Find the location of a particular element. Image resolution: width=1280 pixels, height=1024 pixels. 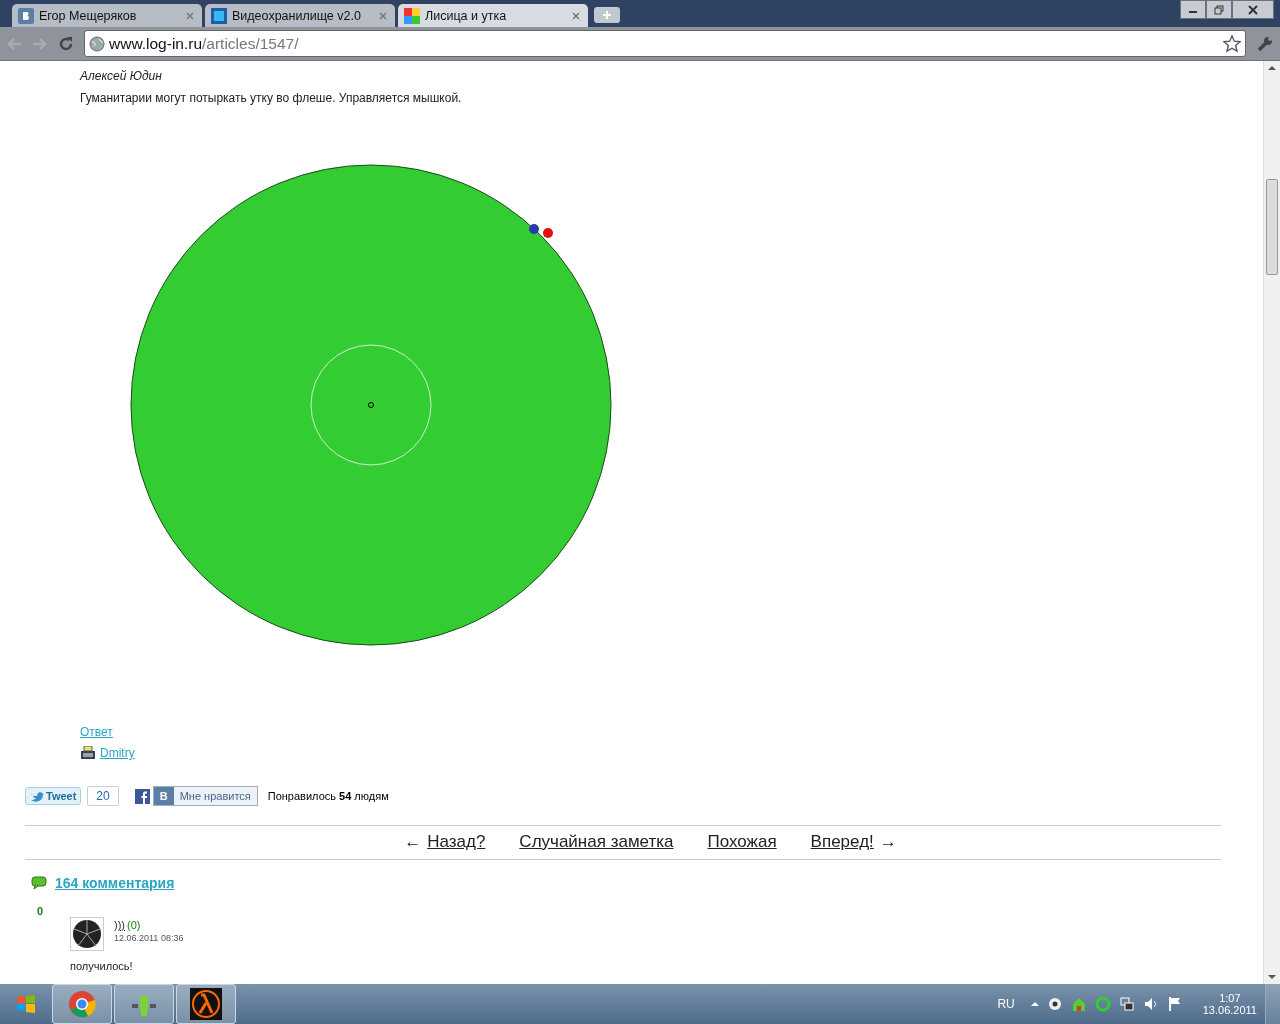

commenter-name: ))) is located at coordinates (119, 925).